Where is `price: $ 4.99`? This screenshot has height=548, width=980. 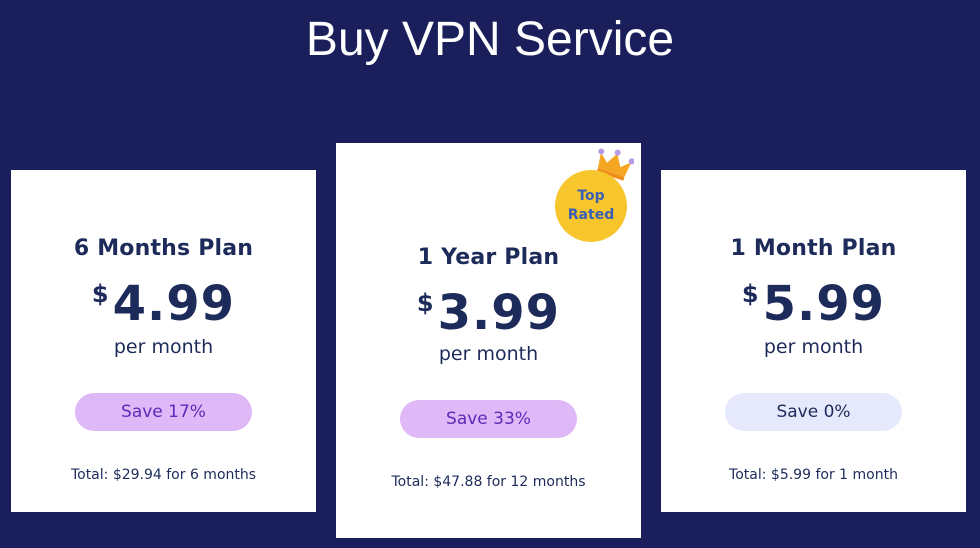
price: $ 4.99 is located at coordinates (163, 304).